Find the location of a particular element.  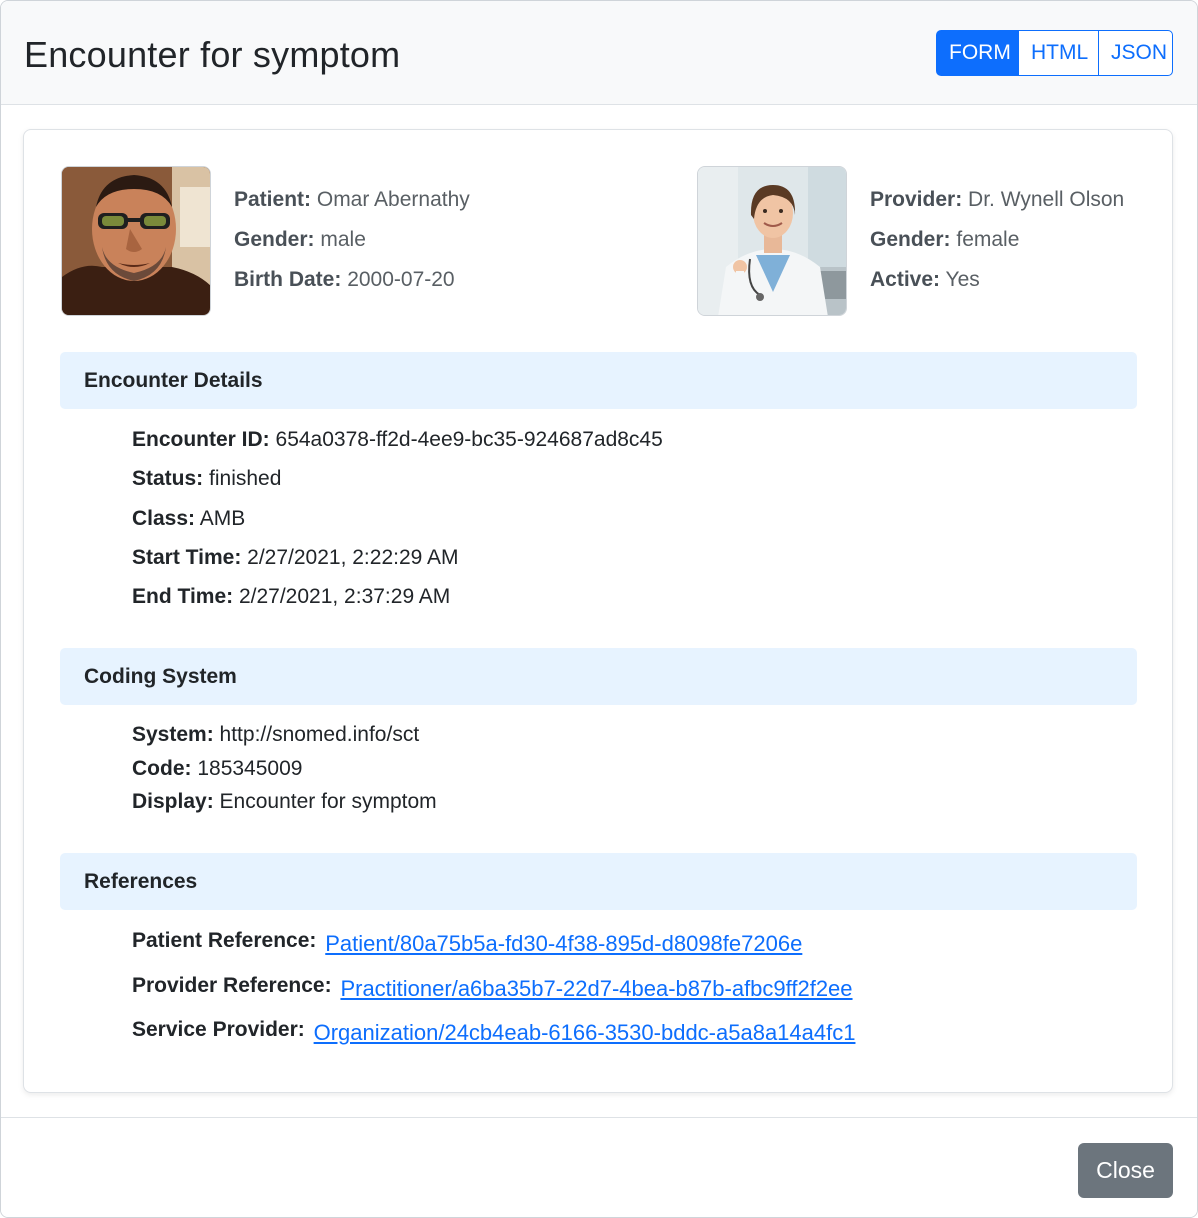

class-label: Class: is located at coordinates (164, 518).